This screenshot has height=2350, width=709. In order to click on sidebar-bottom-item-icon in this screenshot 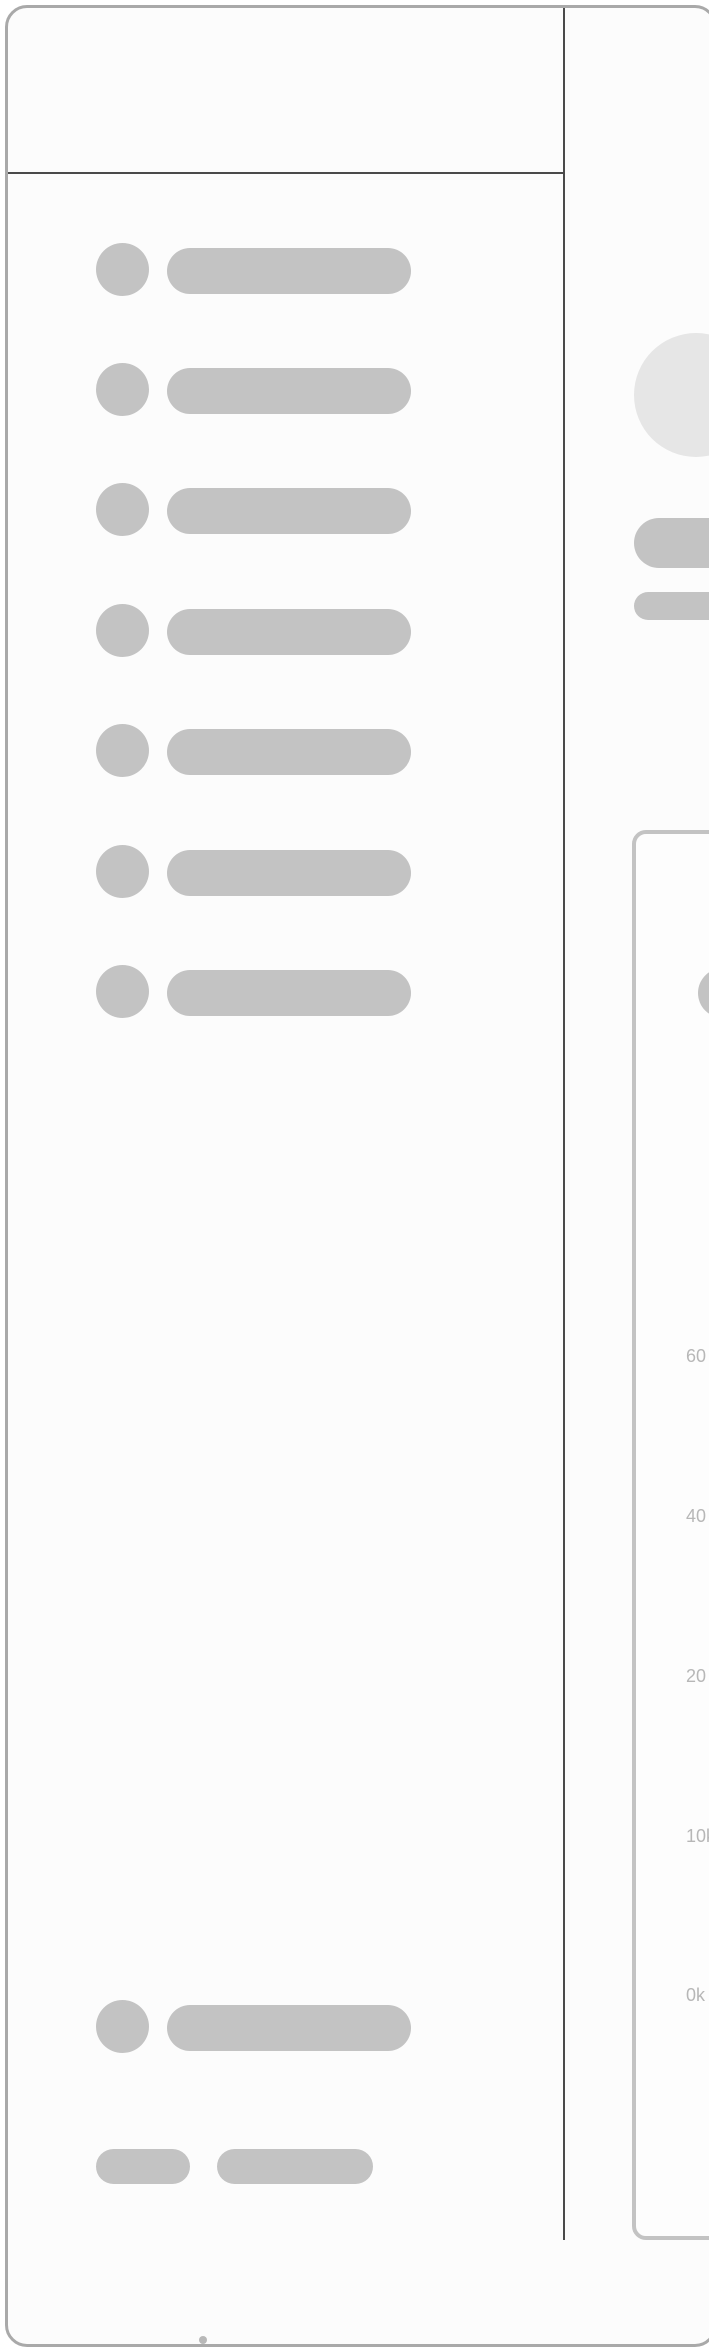, I will do `click(122, 2026)`.